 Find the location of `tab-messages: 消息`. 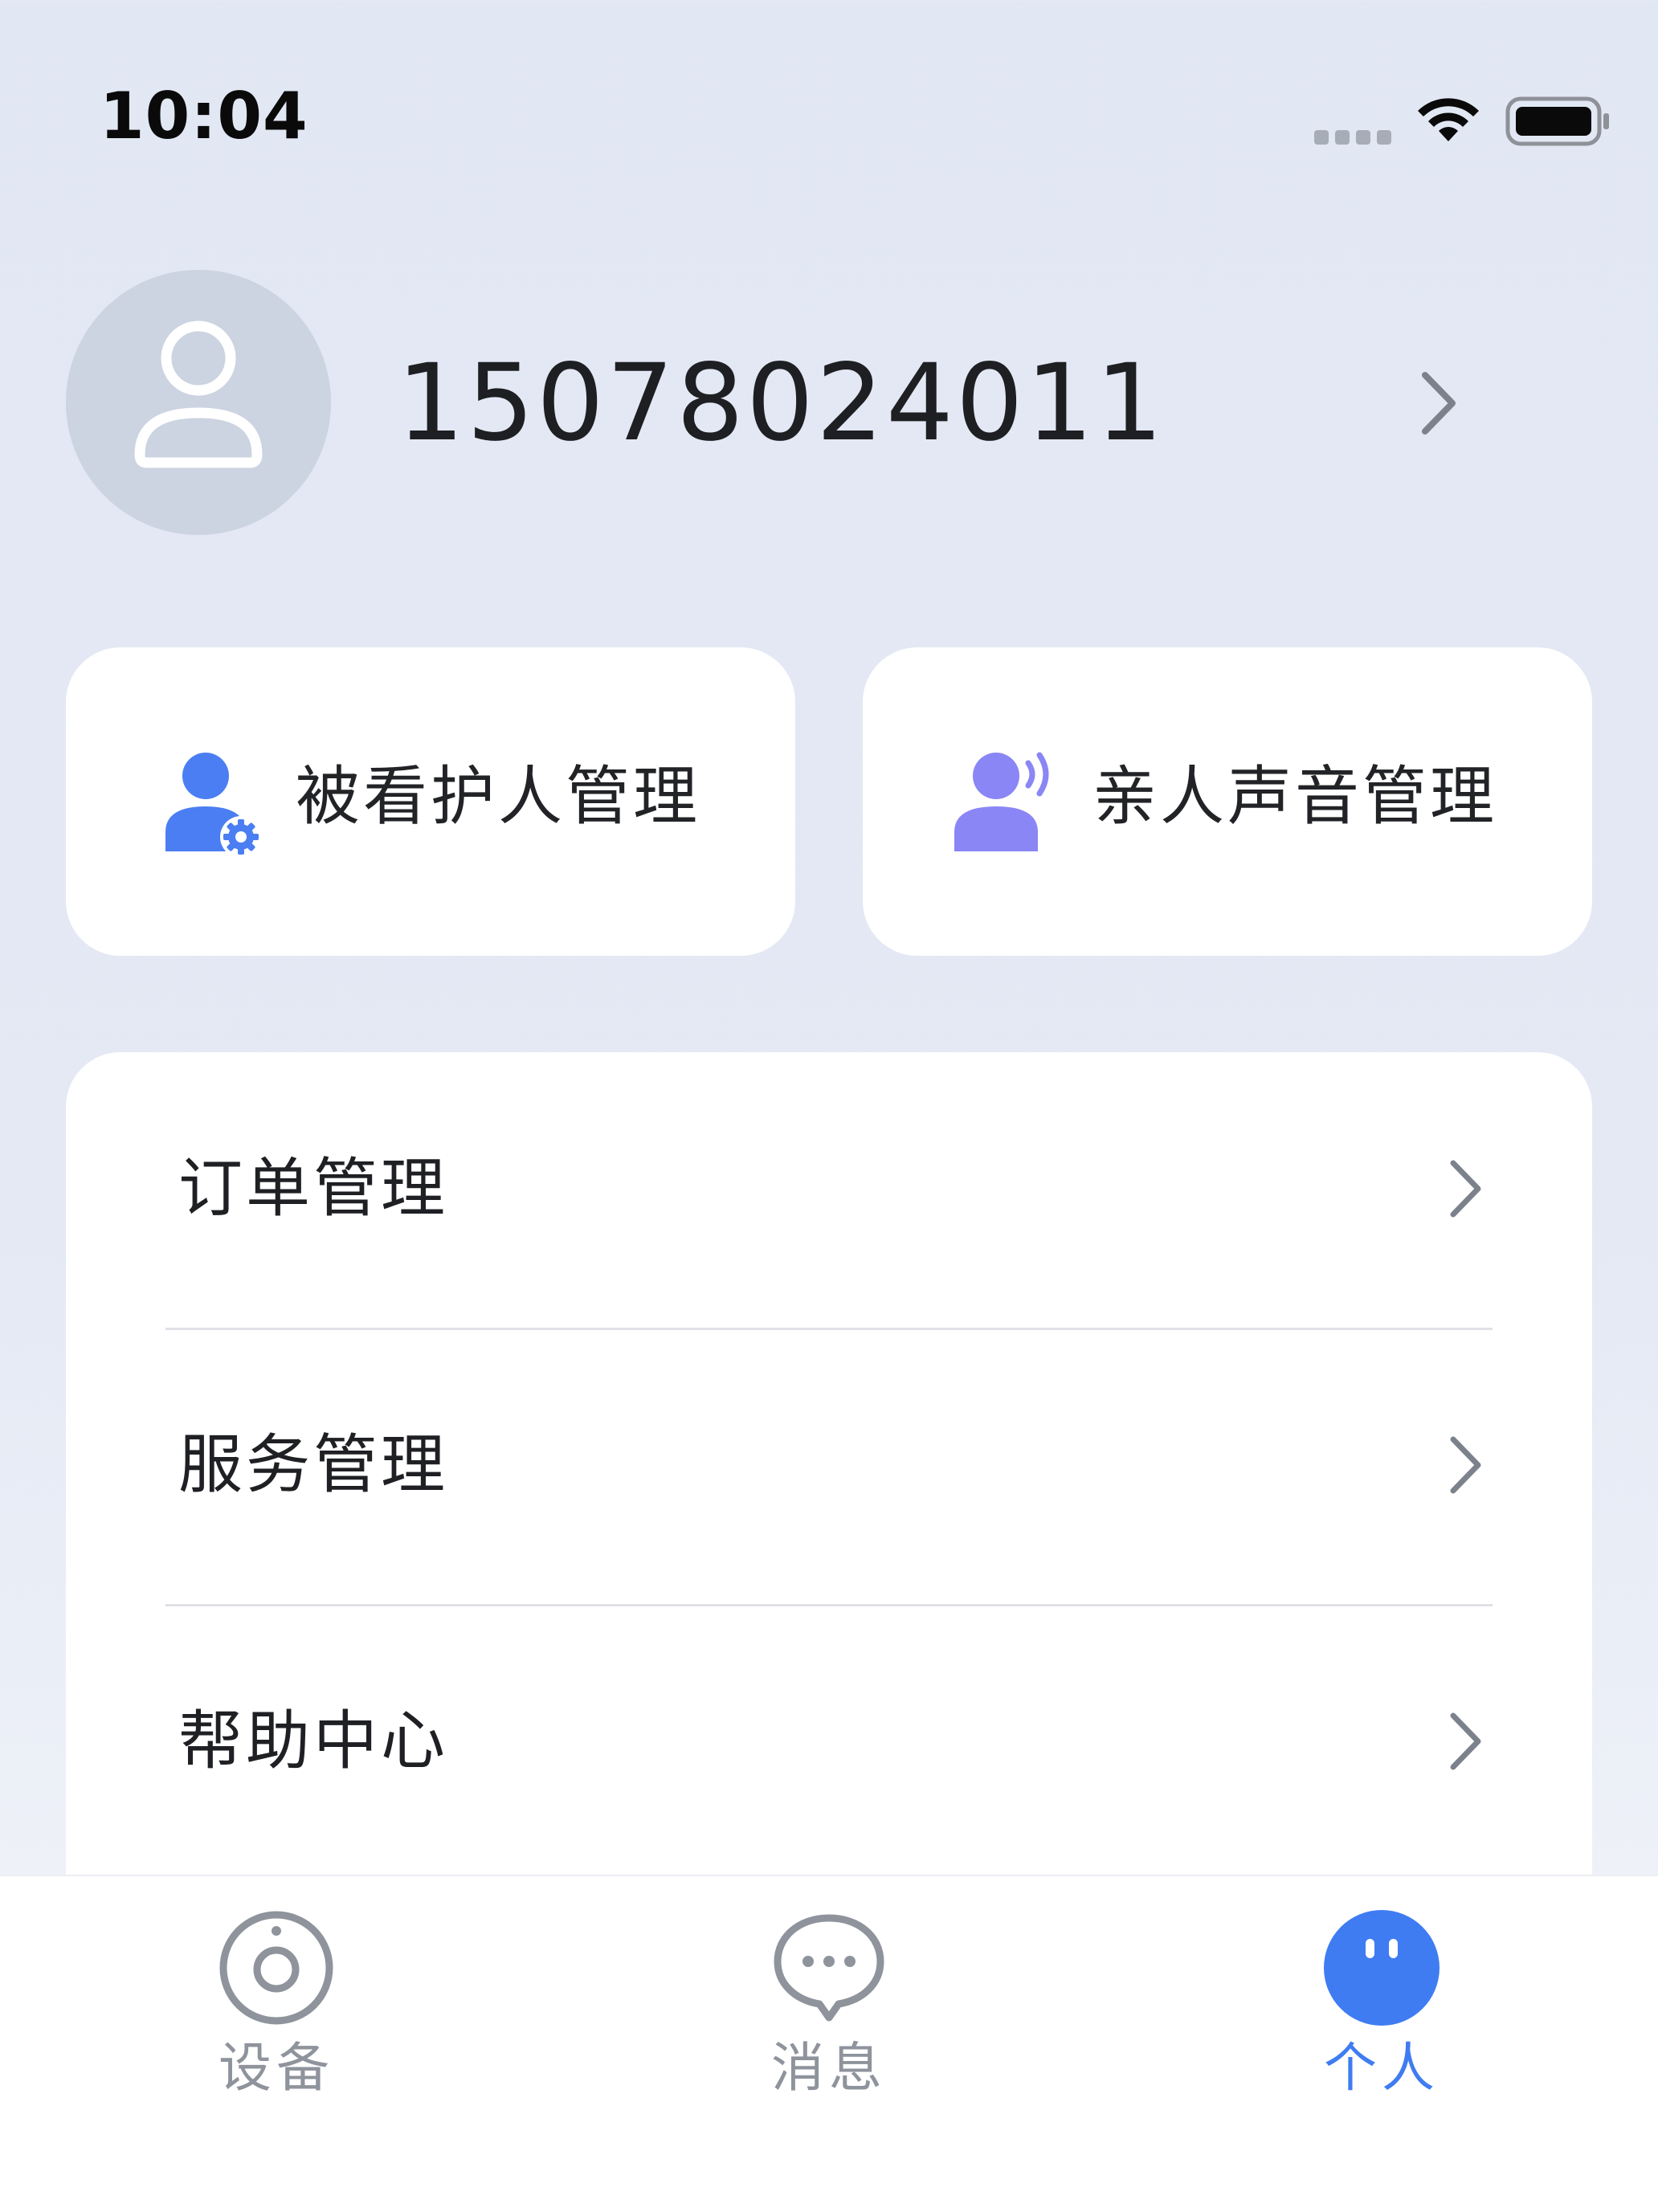

tab-messages: 消息 is located at coordinates (829, 1997).